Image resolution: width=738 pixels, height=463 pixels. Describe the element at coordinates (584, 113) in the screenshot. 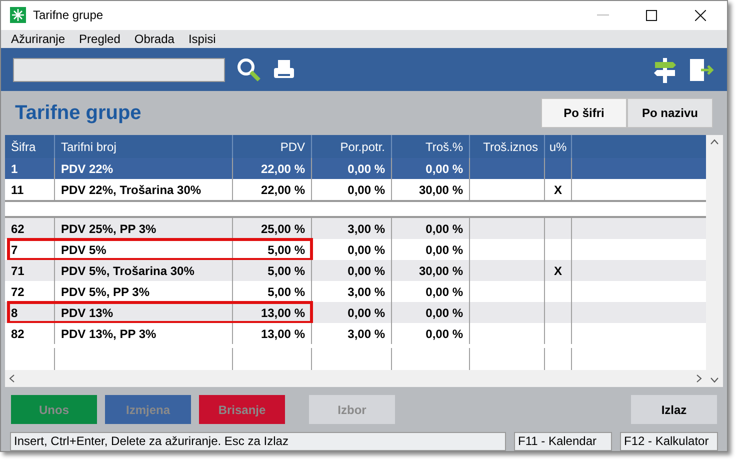

I see `sort-tab: Po šifri` at that location.